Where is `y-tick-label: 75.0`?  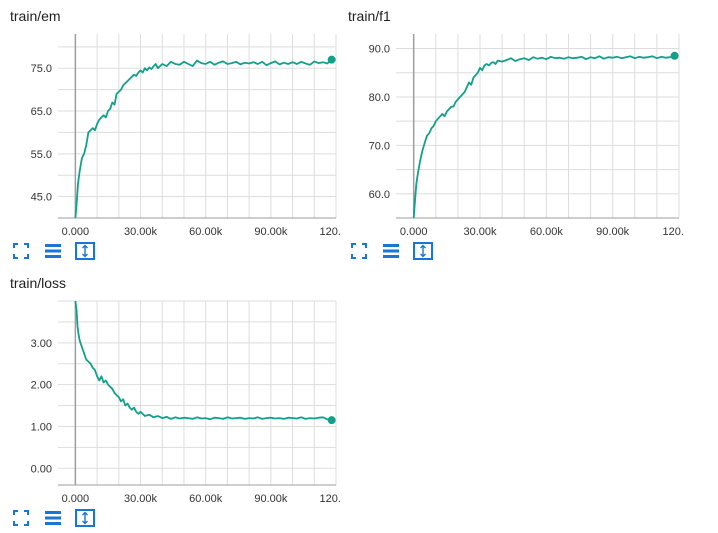
y-tick-label: 75.0 is located at coordinates (41, 69).